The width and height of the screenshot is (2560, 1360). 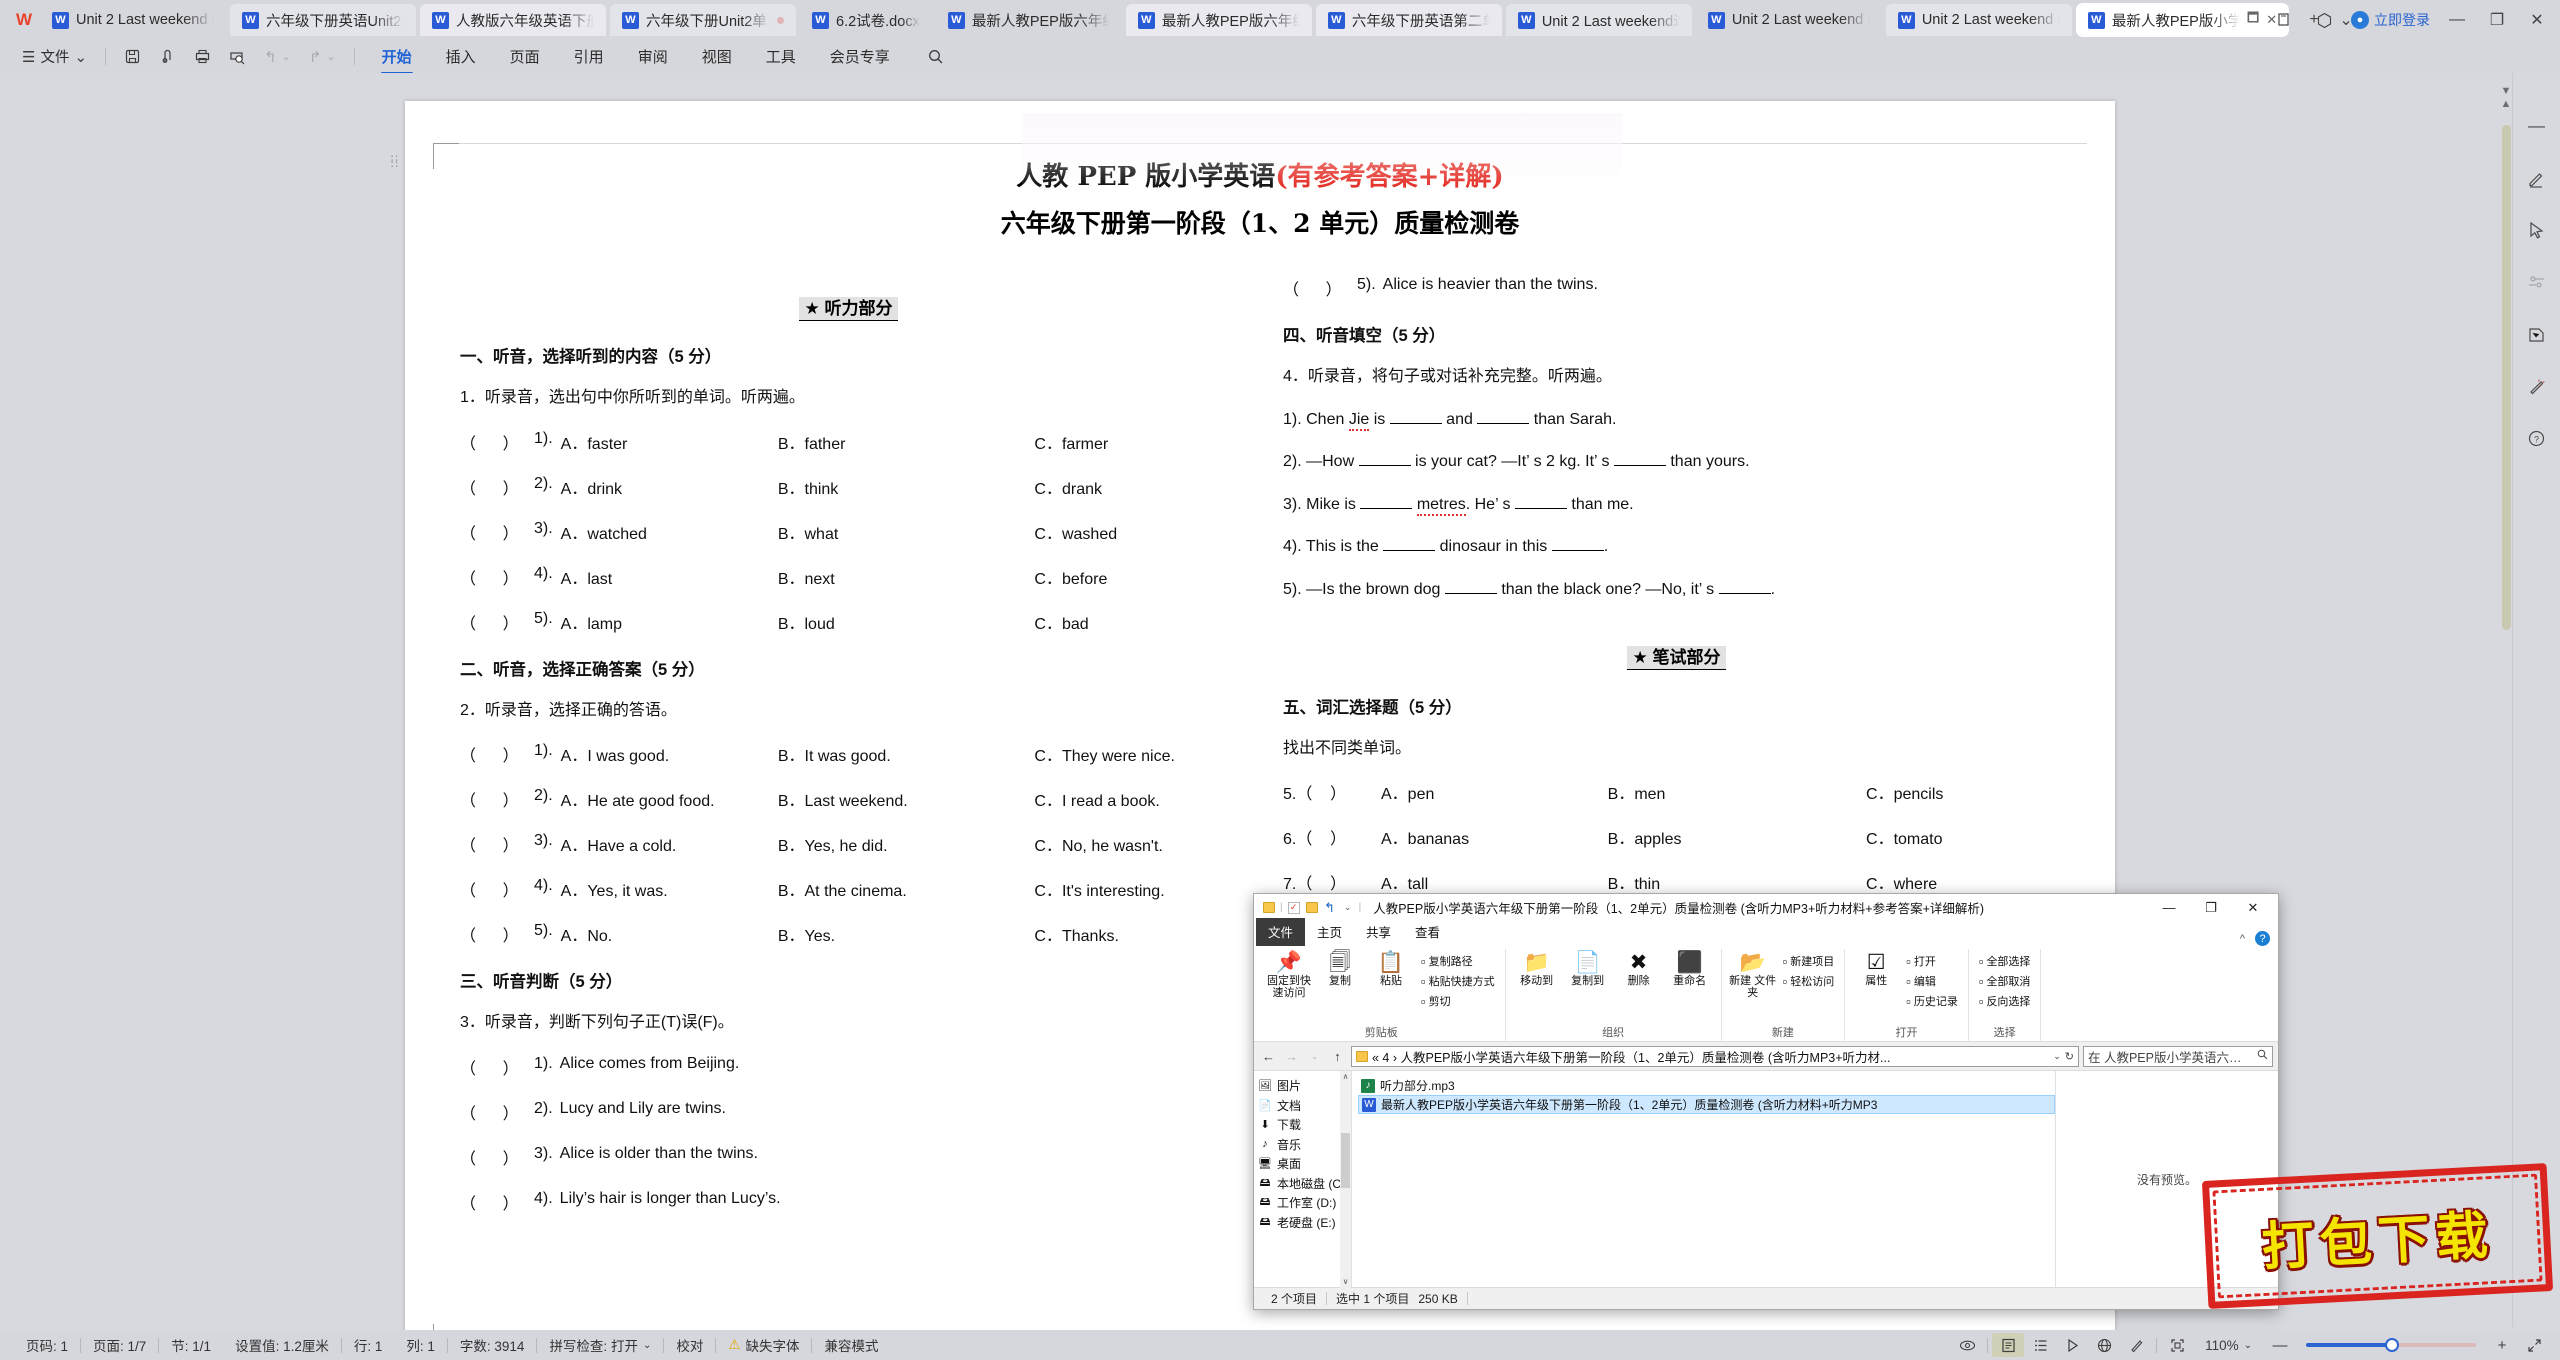 I want to click on document-tab: W Unit 2 Last weekend达标, so click(x=1598, y=20).